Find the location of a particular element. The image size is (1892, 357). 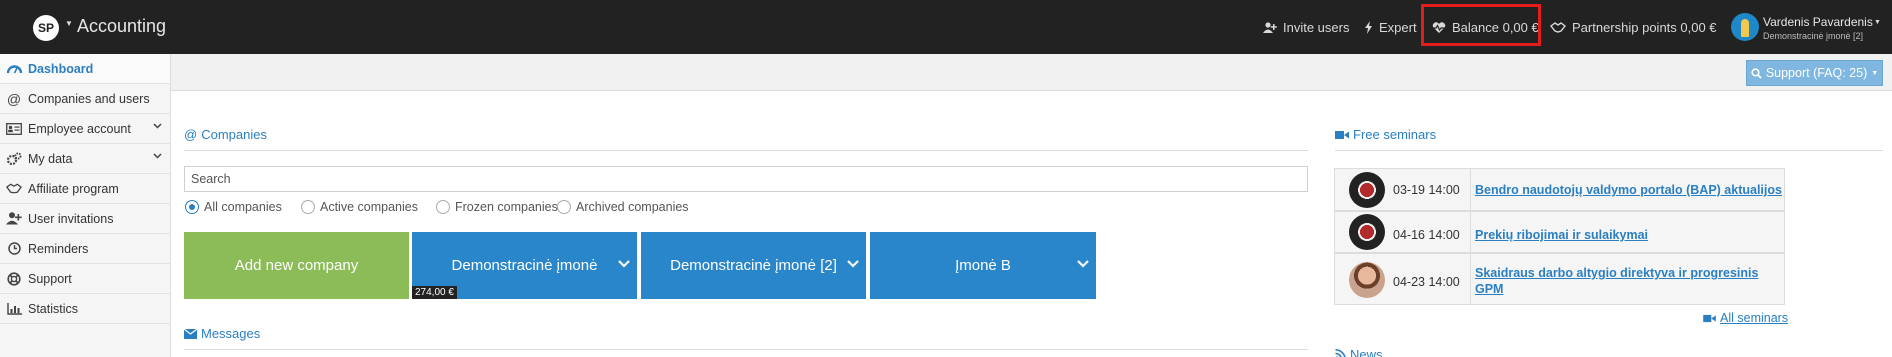

sidebar-item-employee-account: Employee account is located at coordinates (85, 129).